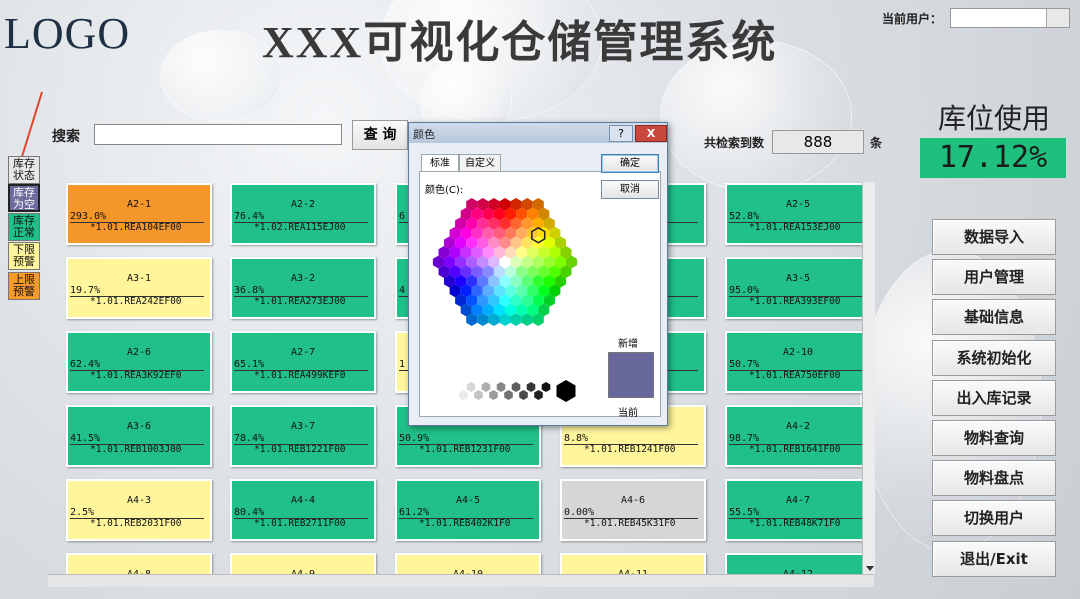  I want to click on cell-material-code: *1.01.REB402K1F0, so click(465, 523).